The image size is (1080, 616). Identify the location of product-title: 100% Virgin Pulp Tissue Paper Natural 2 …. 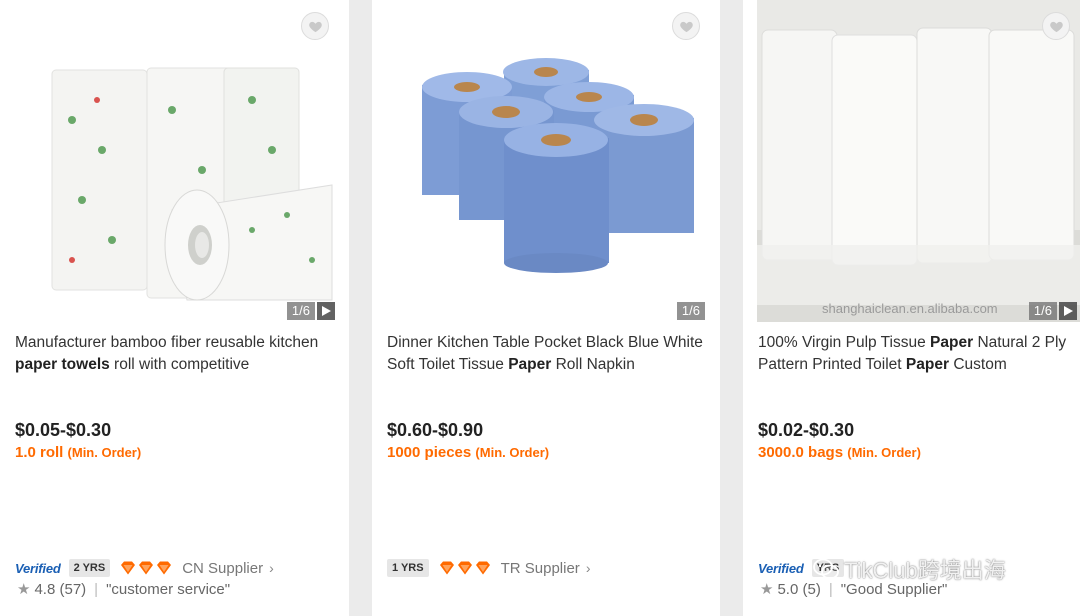
(914, 354).